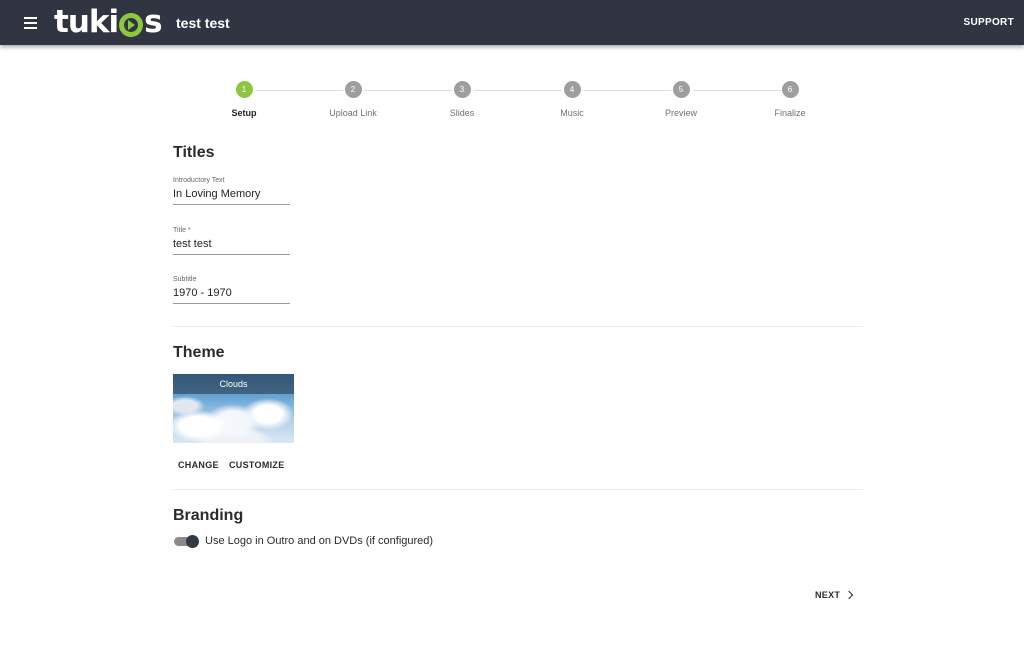  I want to click on menu-icon, so click(31, 23).